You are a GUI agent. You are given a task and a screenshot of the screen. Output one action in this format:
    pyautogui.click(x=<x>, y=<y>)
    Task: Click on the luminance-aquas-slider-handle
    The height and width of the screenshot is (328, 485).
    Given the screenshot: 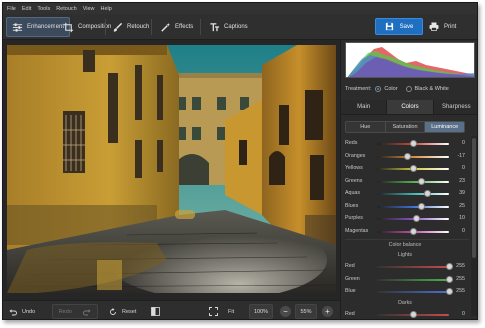 What is the action you would take?
    pyautogui.click(x=427, y=193)
    